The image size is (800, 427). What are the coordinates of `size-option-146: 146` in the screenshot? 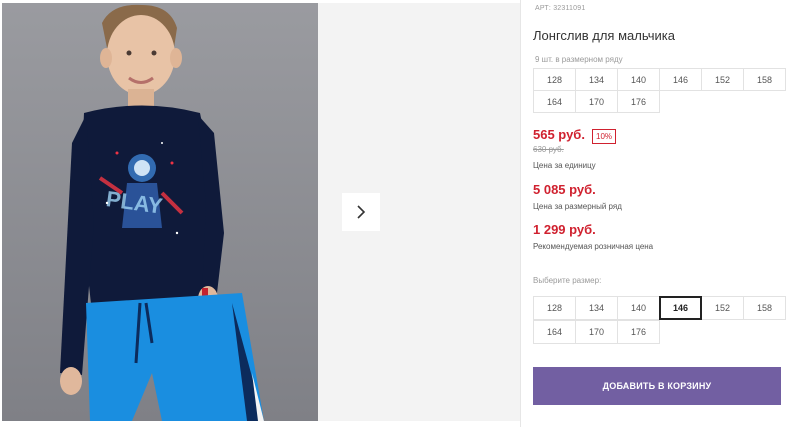 It's located at (680, 308).